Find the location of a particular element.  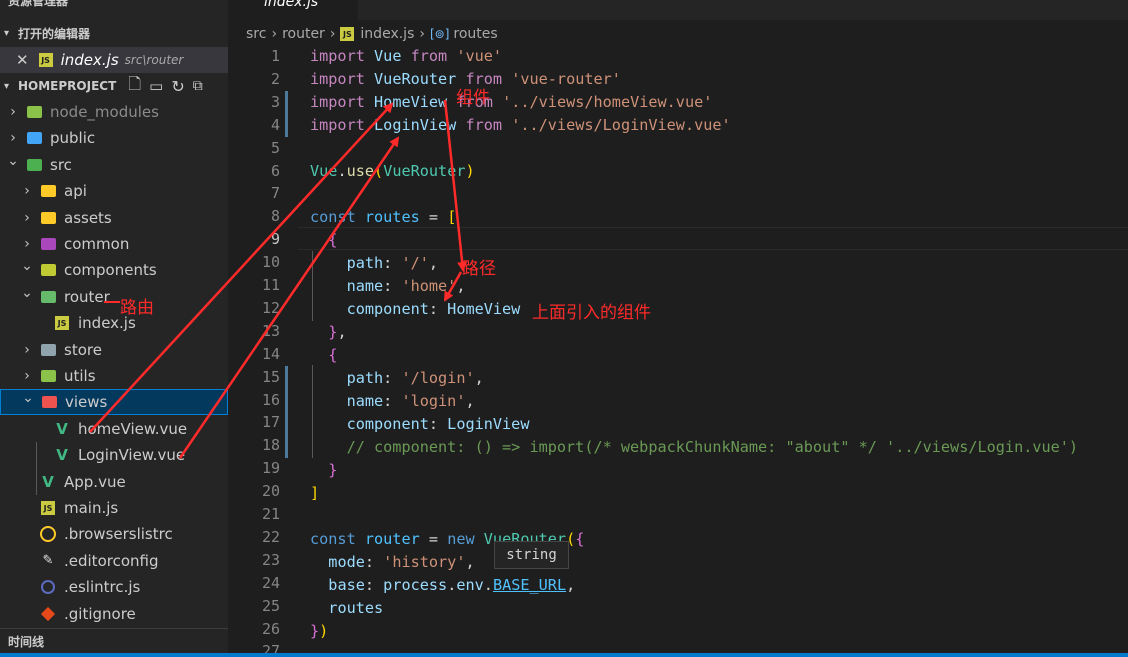

chevron-down-icon: ▾ is located at coordinates (7, 86).